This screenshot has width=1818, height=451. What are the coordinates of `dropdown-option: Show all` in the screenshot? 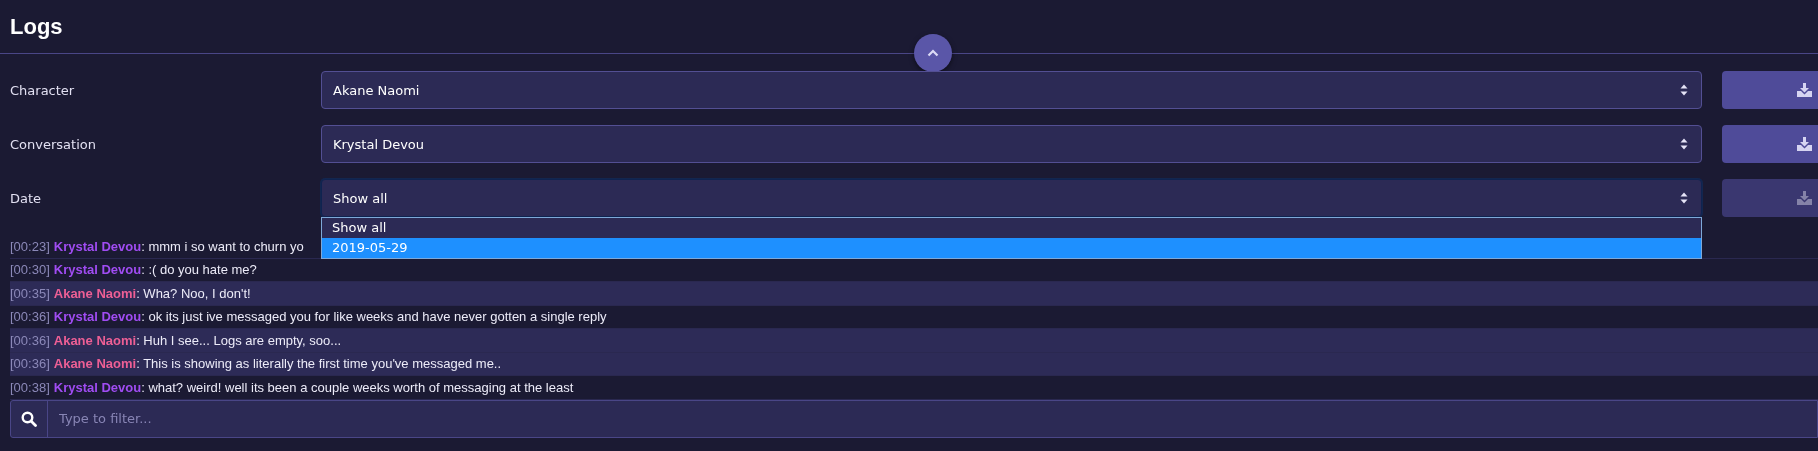 It's located at (1011, 228).